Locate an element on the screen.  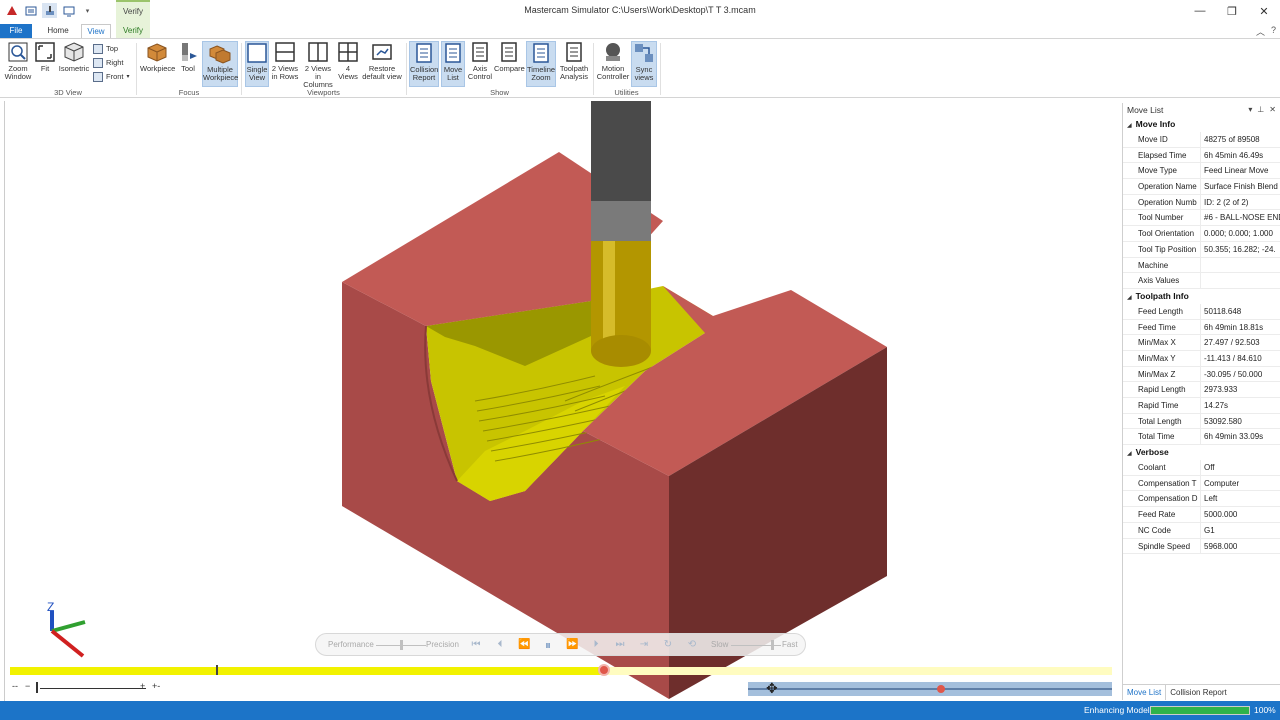
tab-file: File is located at coordinates (16, 31).